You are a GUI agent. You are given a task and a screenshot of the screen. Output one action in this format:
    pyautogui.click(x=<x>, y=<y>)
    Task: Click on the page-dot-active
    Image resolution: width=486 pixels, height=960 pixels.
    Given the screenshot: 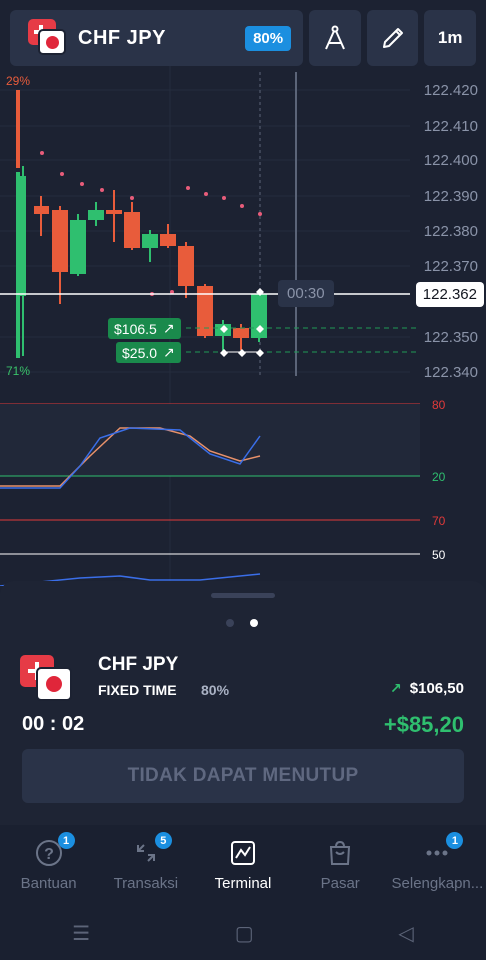 What is the action you would take?
    pyautogui.click(x=254, y=623)
    